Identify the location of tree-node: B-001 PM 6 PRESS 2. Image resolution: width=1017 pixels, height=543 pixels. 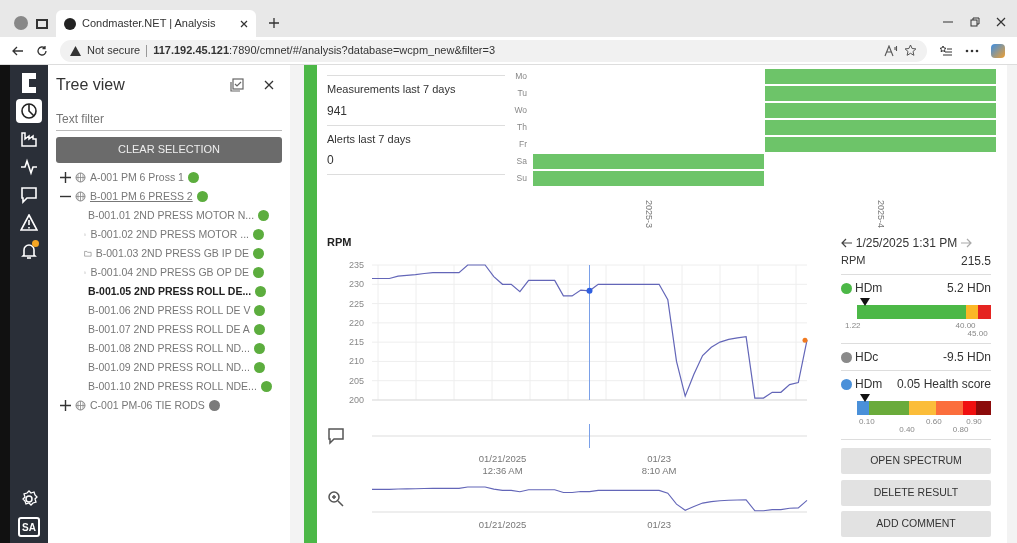
(141, 196).